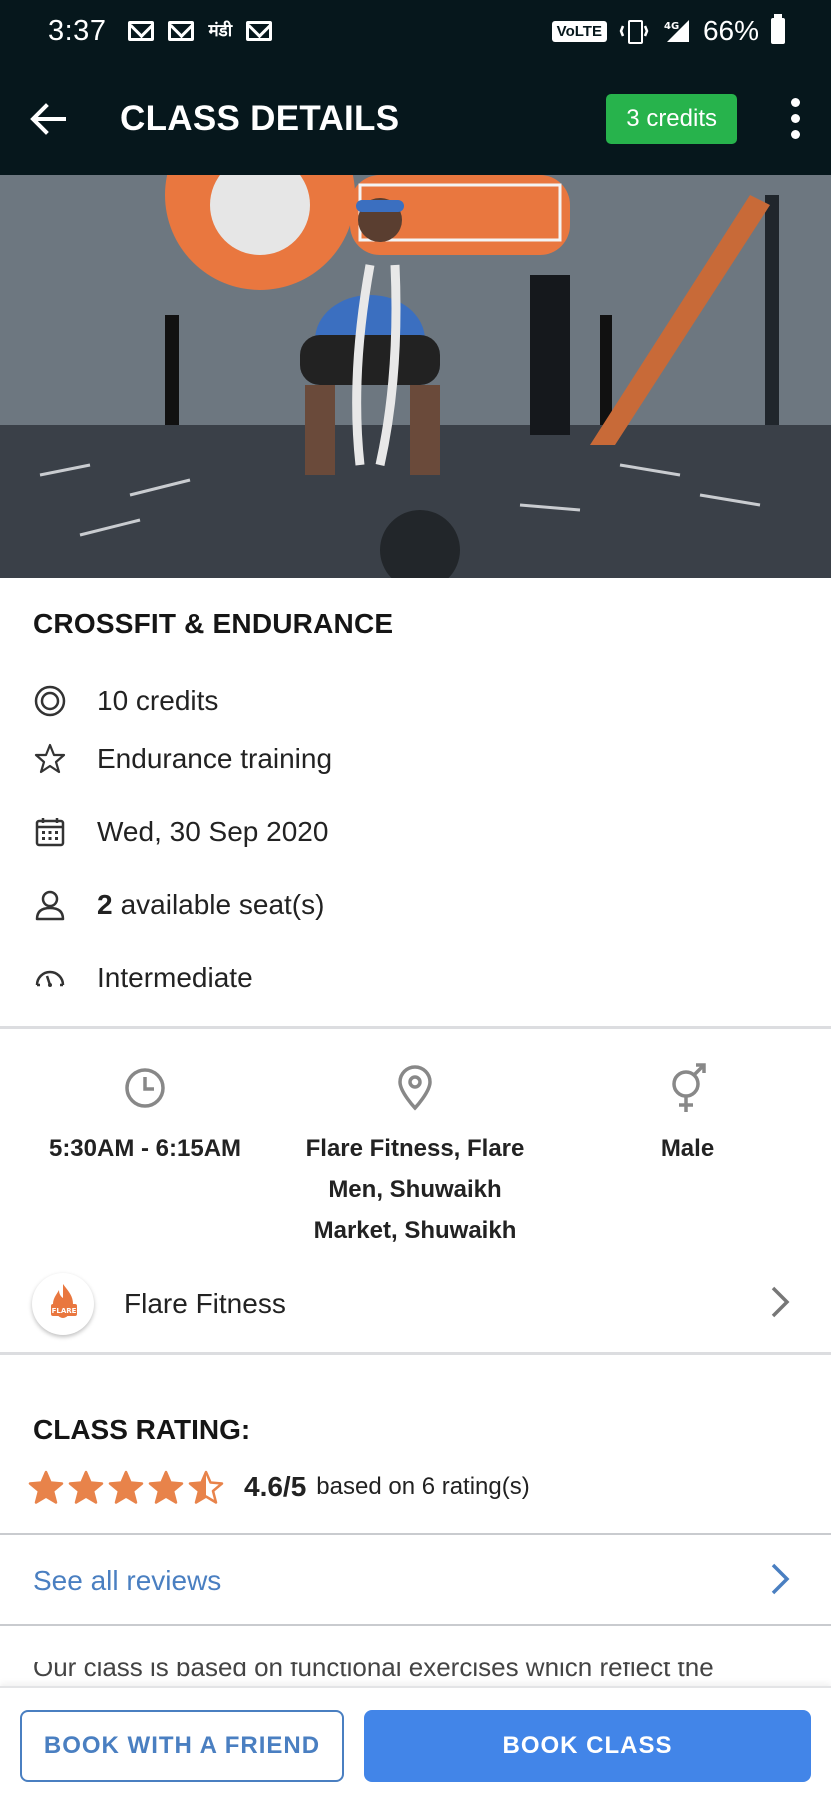 The width and height of the screenshot is (831, 1802). I want to click on seats-row: 2 available seat(s), so click(178, 905).